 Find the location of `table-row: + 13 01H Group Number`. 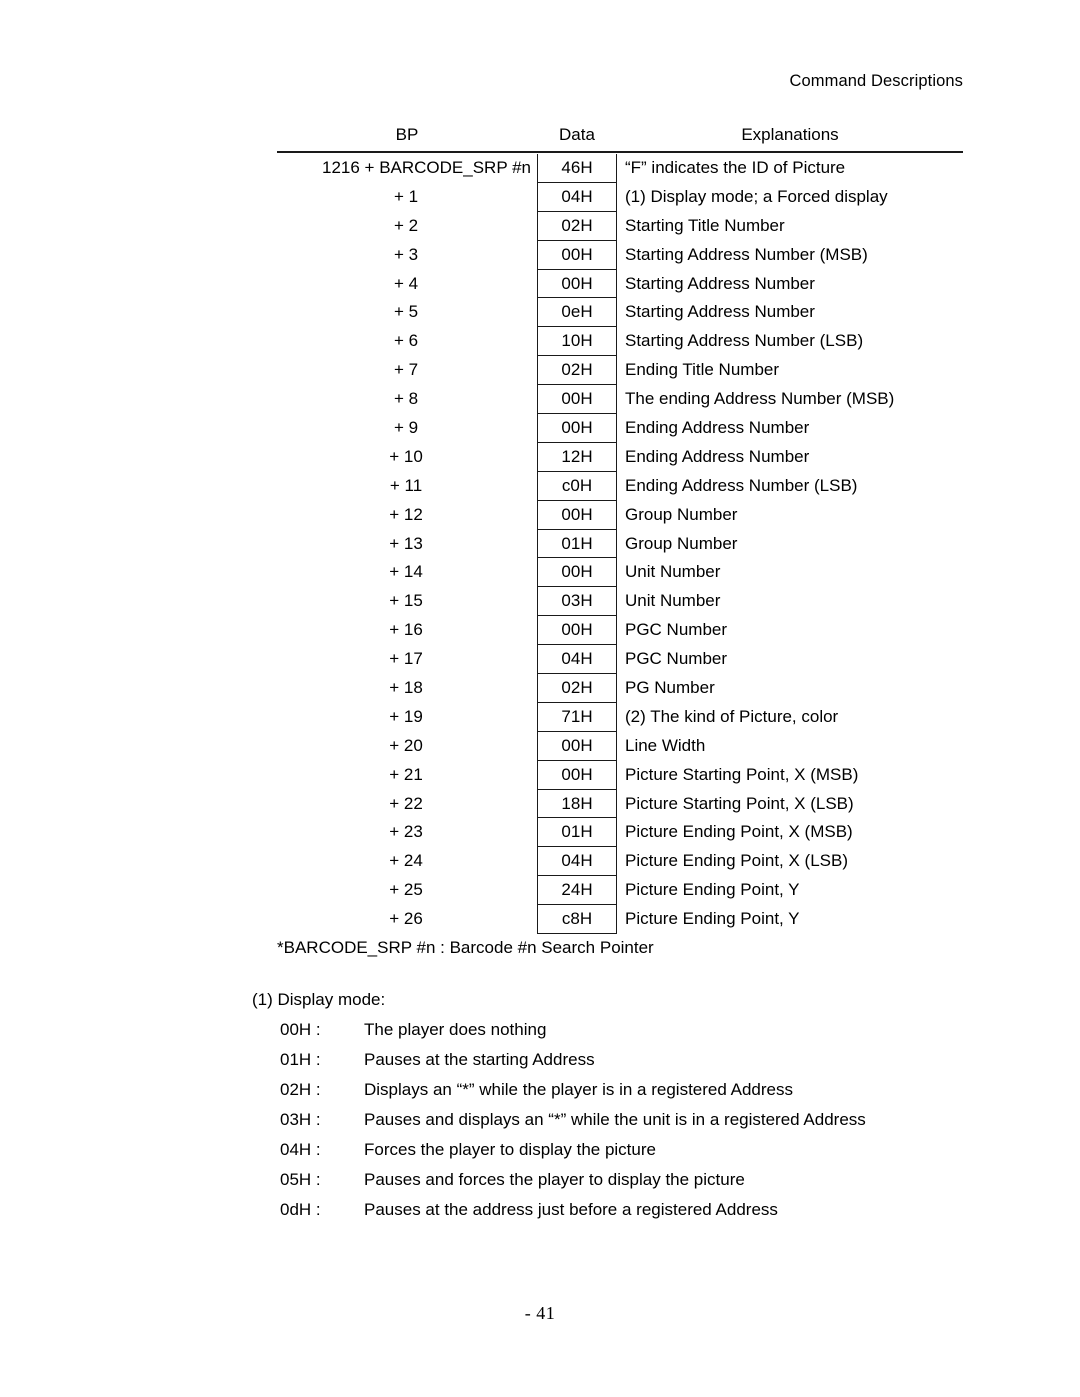

table-row: + 13 01H Group Number is located at coordinates (620, 544).